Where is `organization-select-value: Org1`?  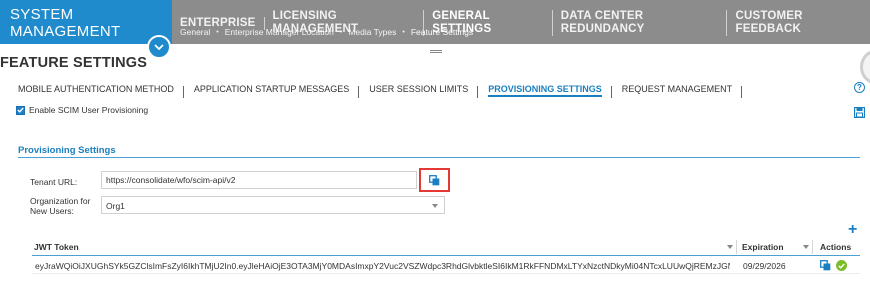 organization-select-value: Org1 is located at coordinates (115, 206).